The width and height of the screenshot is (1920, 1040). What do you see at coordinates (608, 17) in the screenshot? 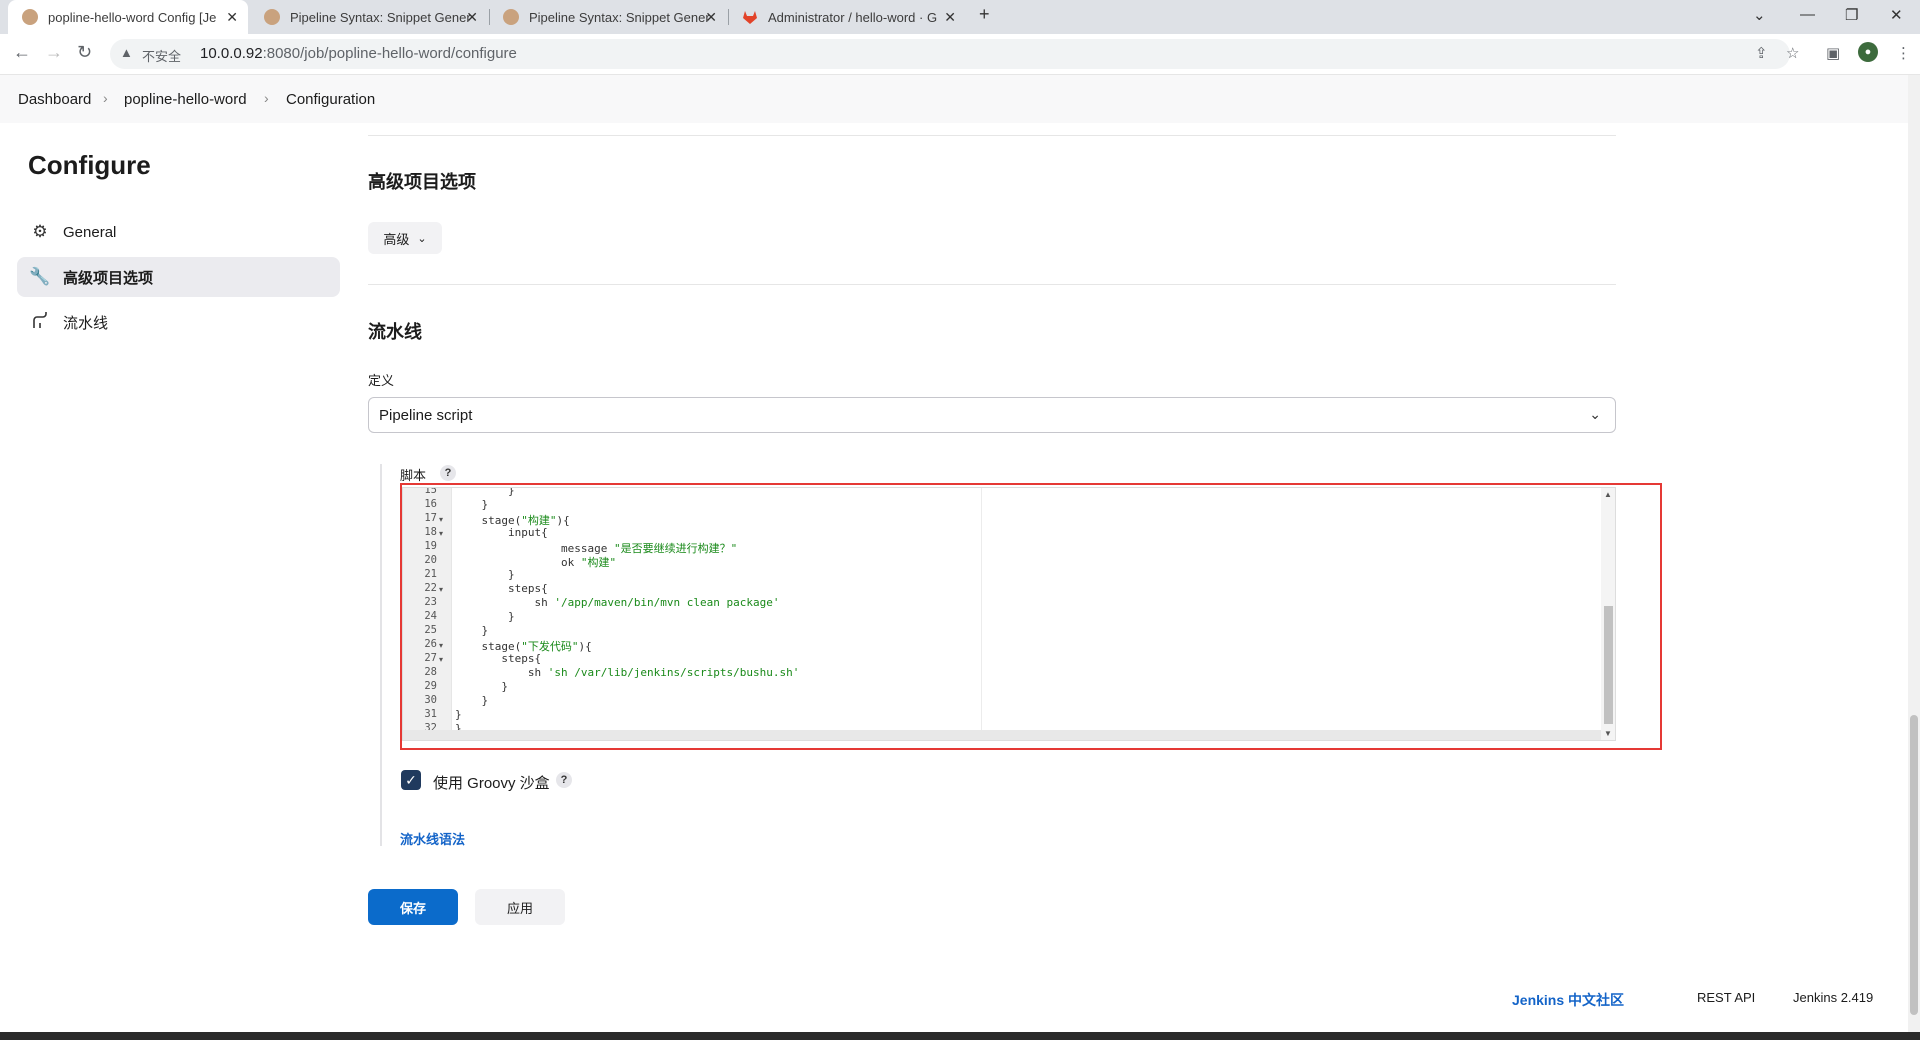
I see `browser-tab-2: Pipeline Syntax: Snippet Gener ✕` at bounding box center [608, 17].